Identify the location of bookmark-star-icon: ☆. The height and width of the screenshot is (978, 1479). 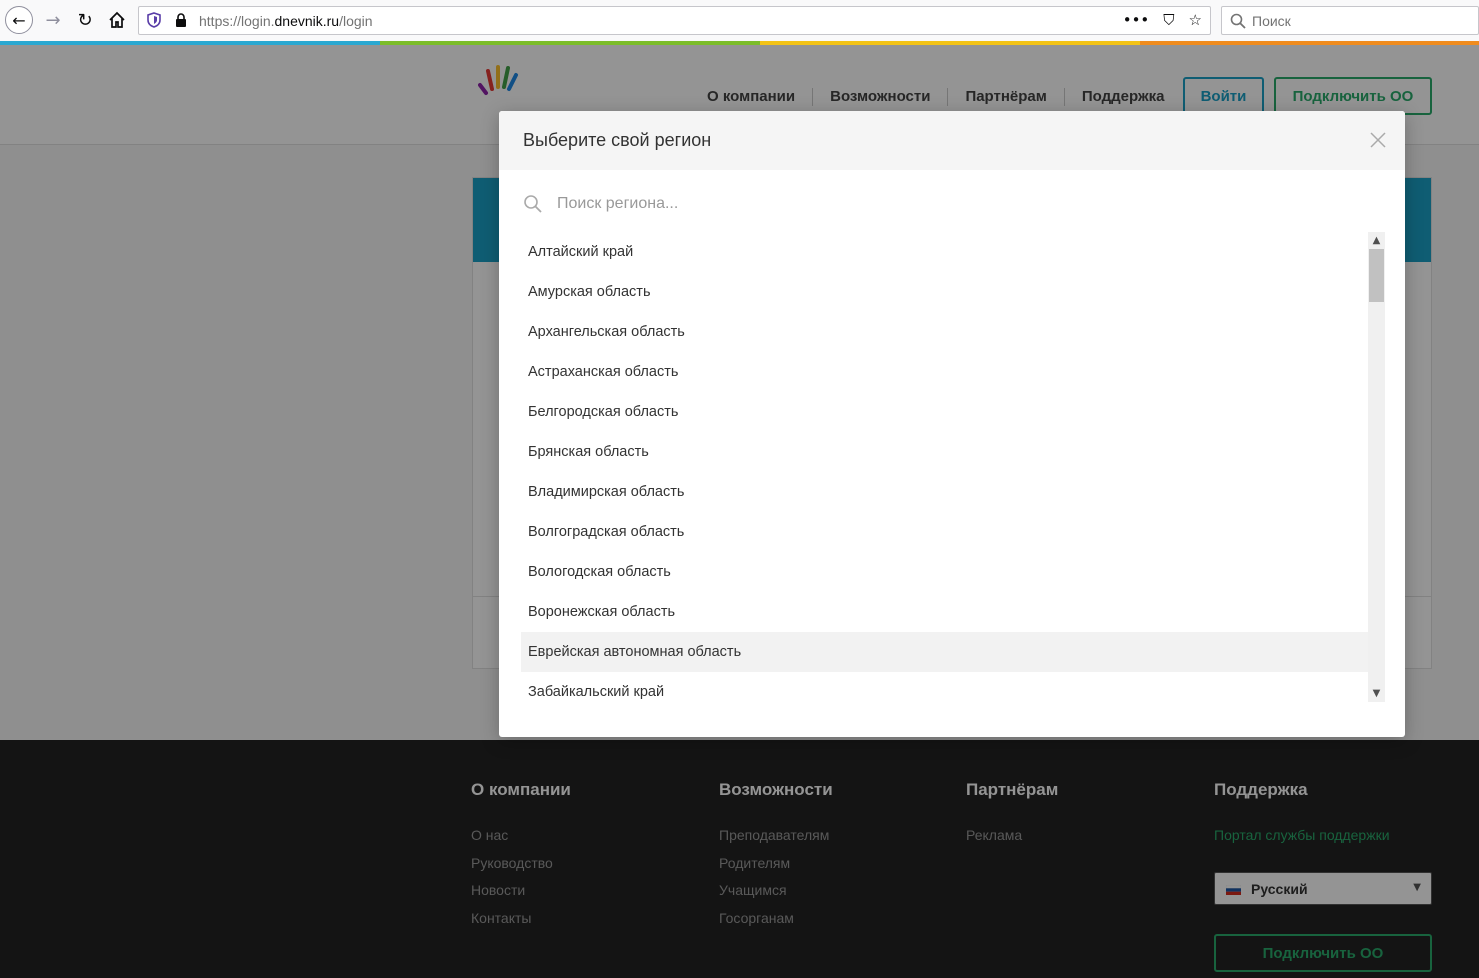
(1195, 20).